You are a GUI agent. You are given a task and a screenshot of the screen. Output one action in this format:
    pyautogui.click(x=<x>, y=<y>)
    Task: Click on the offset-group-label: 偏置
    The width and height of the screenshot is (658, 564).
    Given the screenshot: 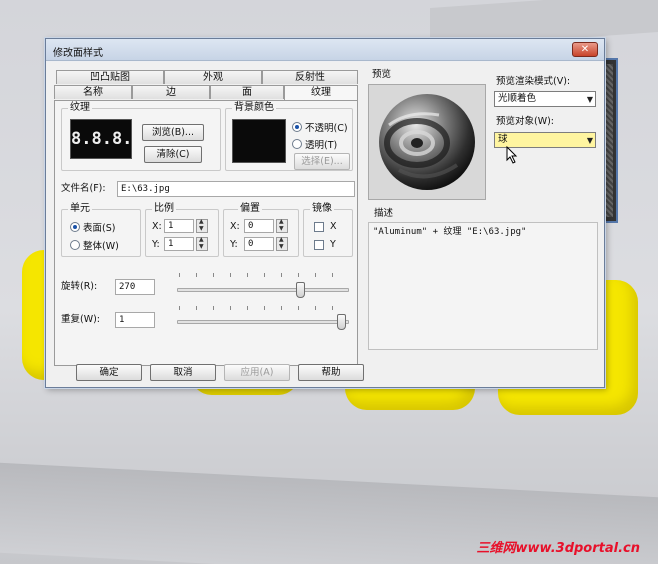 What is the action you would take?
    pyautogui.click(x=250, y=209)
    